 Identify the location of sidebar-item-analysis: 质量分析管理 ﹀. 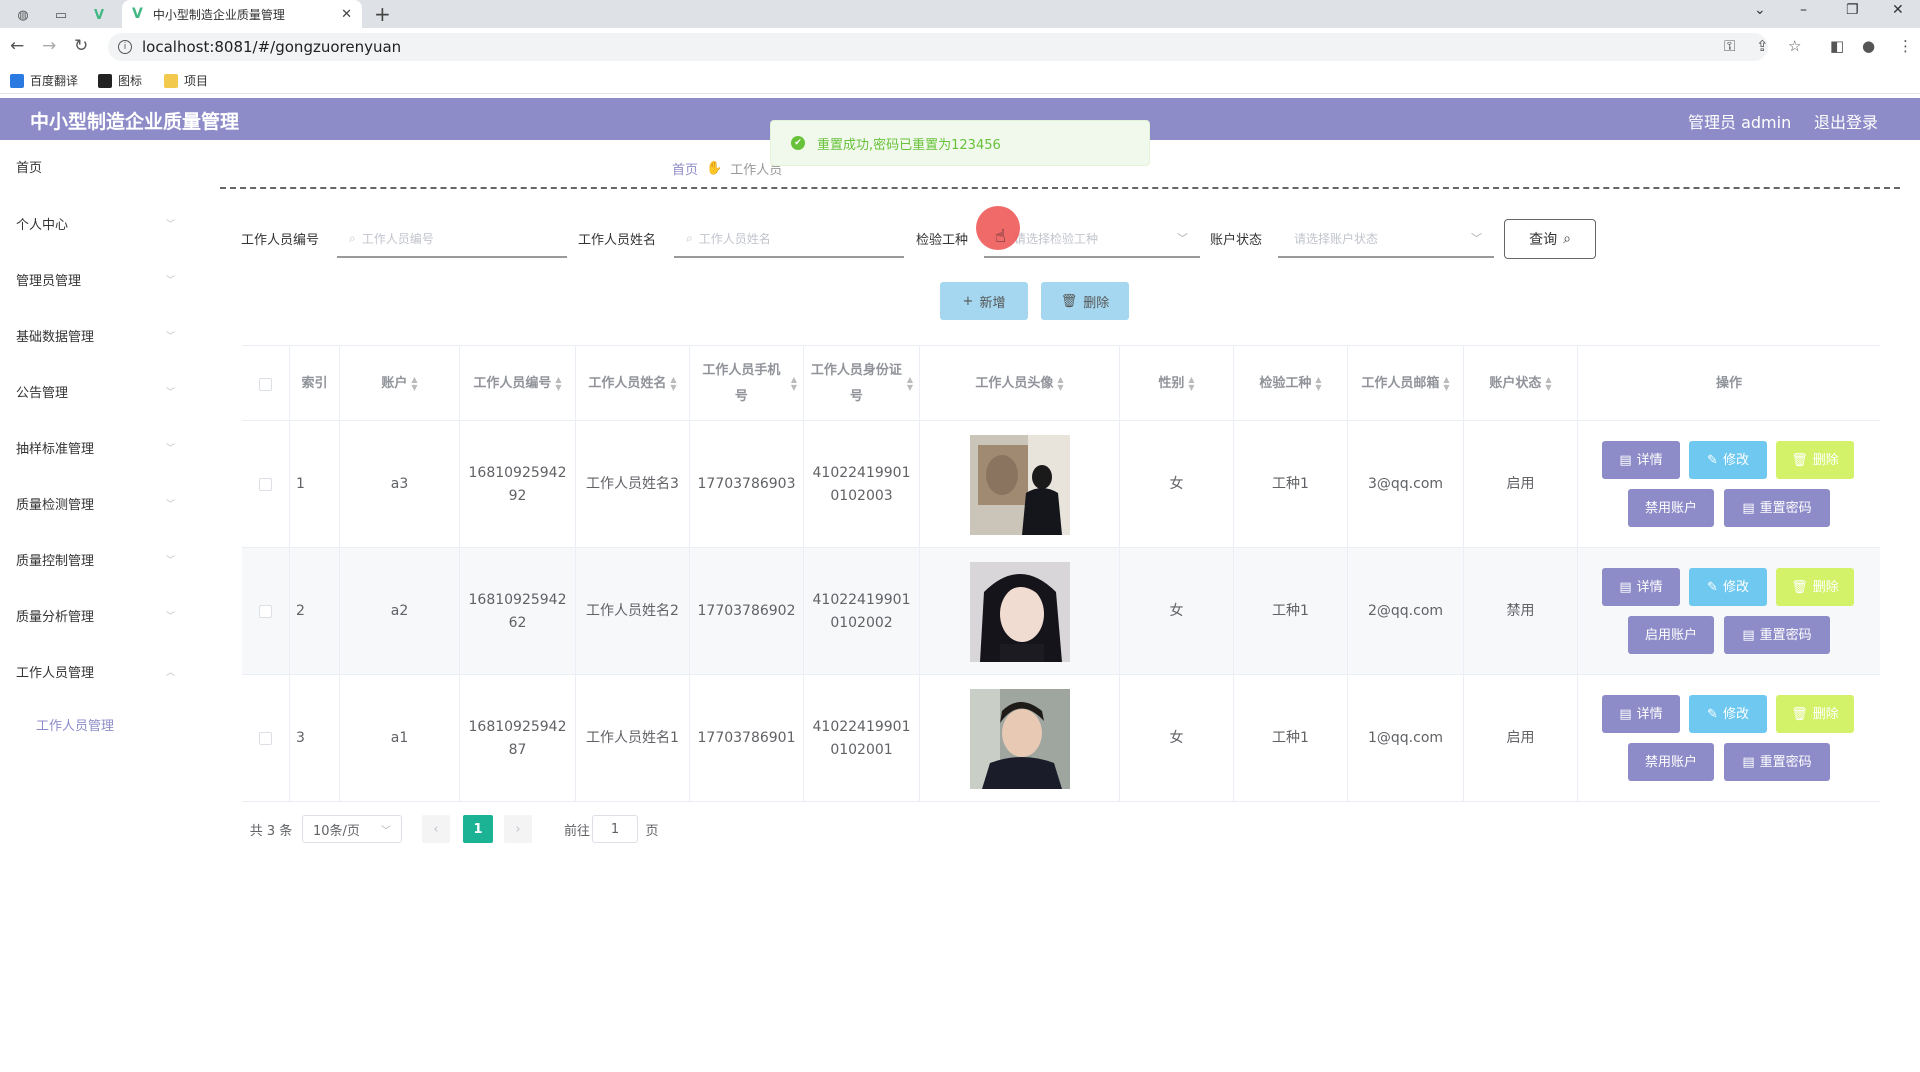
(95, 615).